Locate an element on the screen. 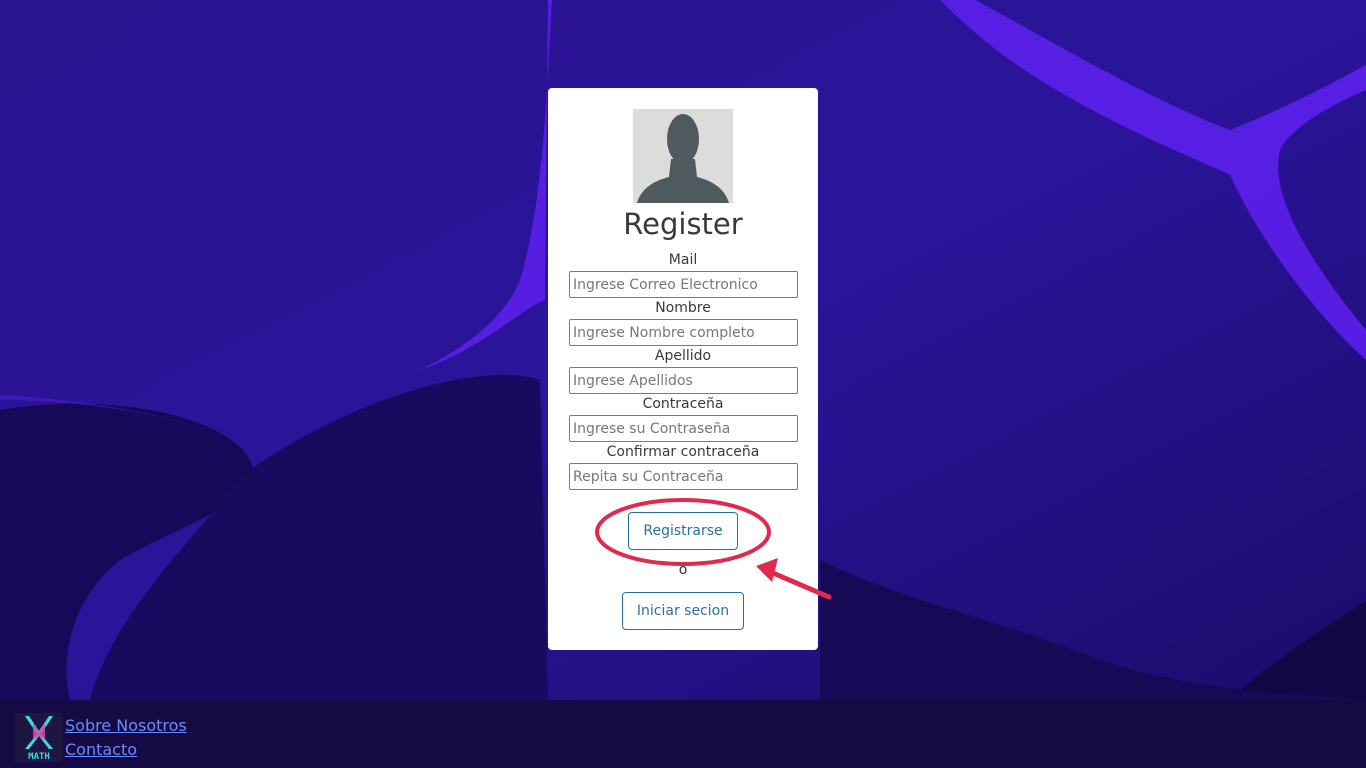  mail-label: Mail is located at coordinates (683, 260).